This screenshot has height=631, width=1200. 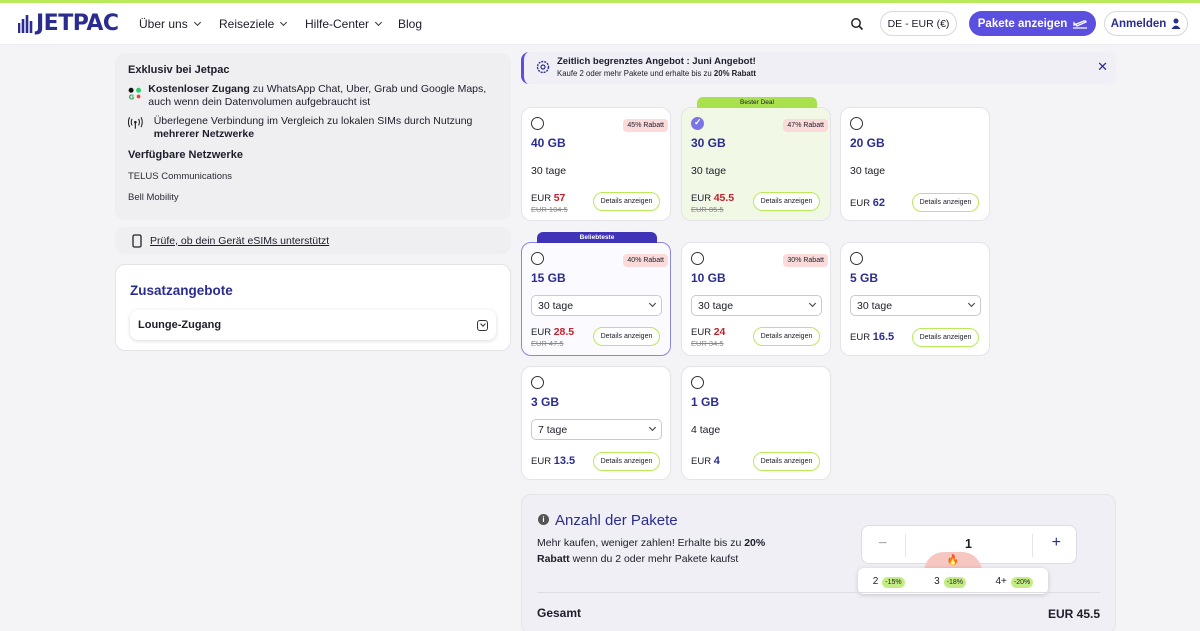 What do you see at coordinates (1138, 23) in the screenshot?
I see `login-label: Anmelden` at bounding box center [1138, 23].